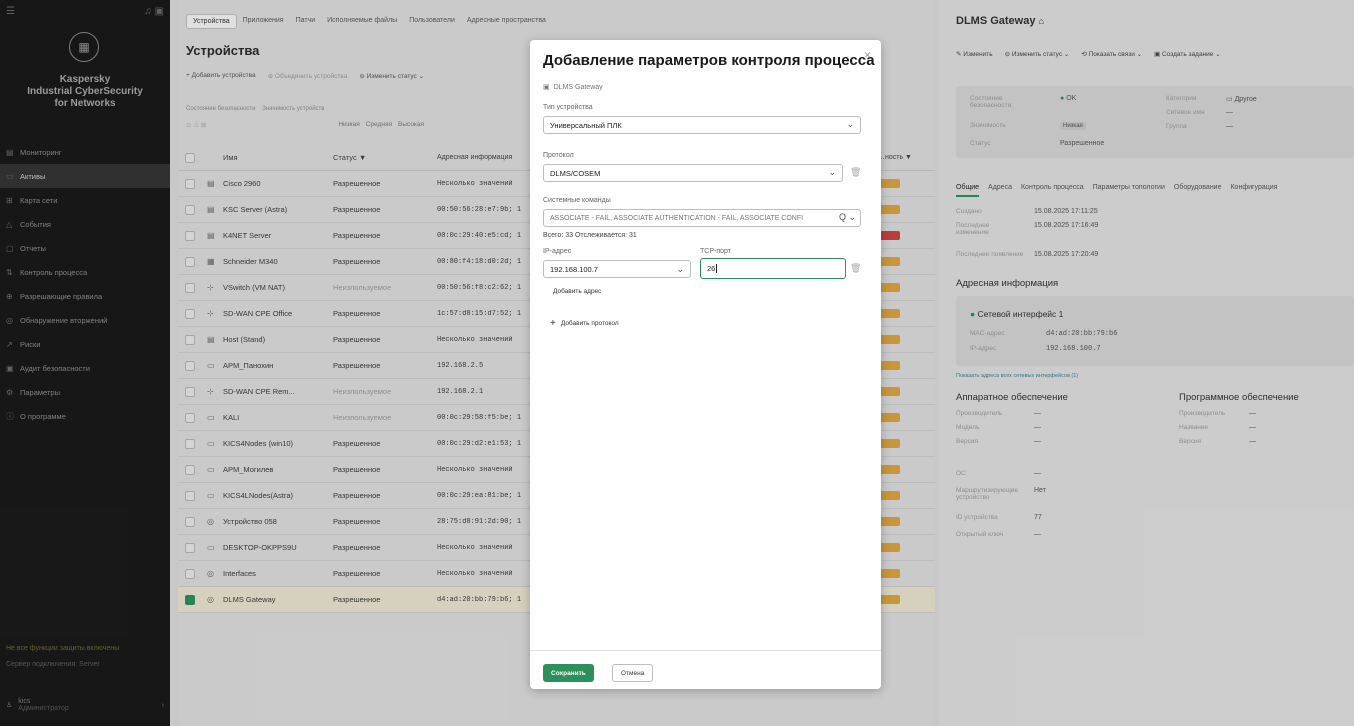  What do you see at coordinates (715, 251) in the screenshot?
I see `tcp-port-label: TCP-порт` at bounding box center [715, 251].